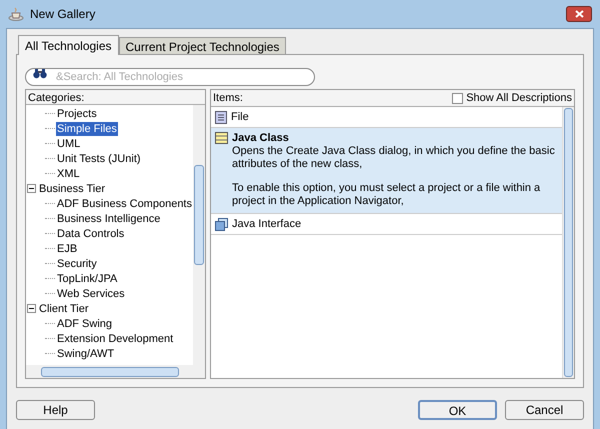  Describe the element at coordinates (72, 189) in the screenshot. I see `tree-item: Business Tier` at that location.